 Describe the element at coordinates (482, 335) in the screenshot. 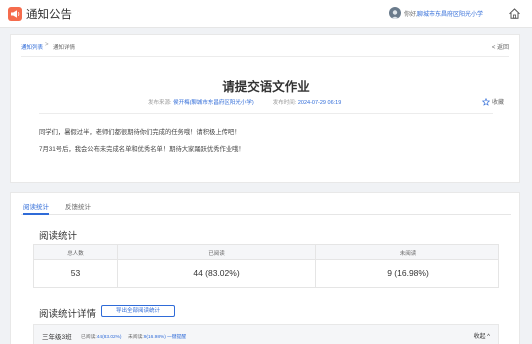

I see `collapse-button: 收起 ^` at that location.